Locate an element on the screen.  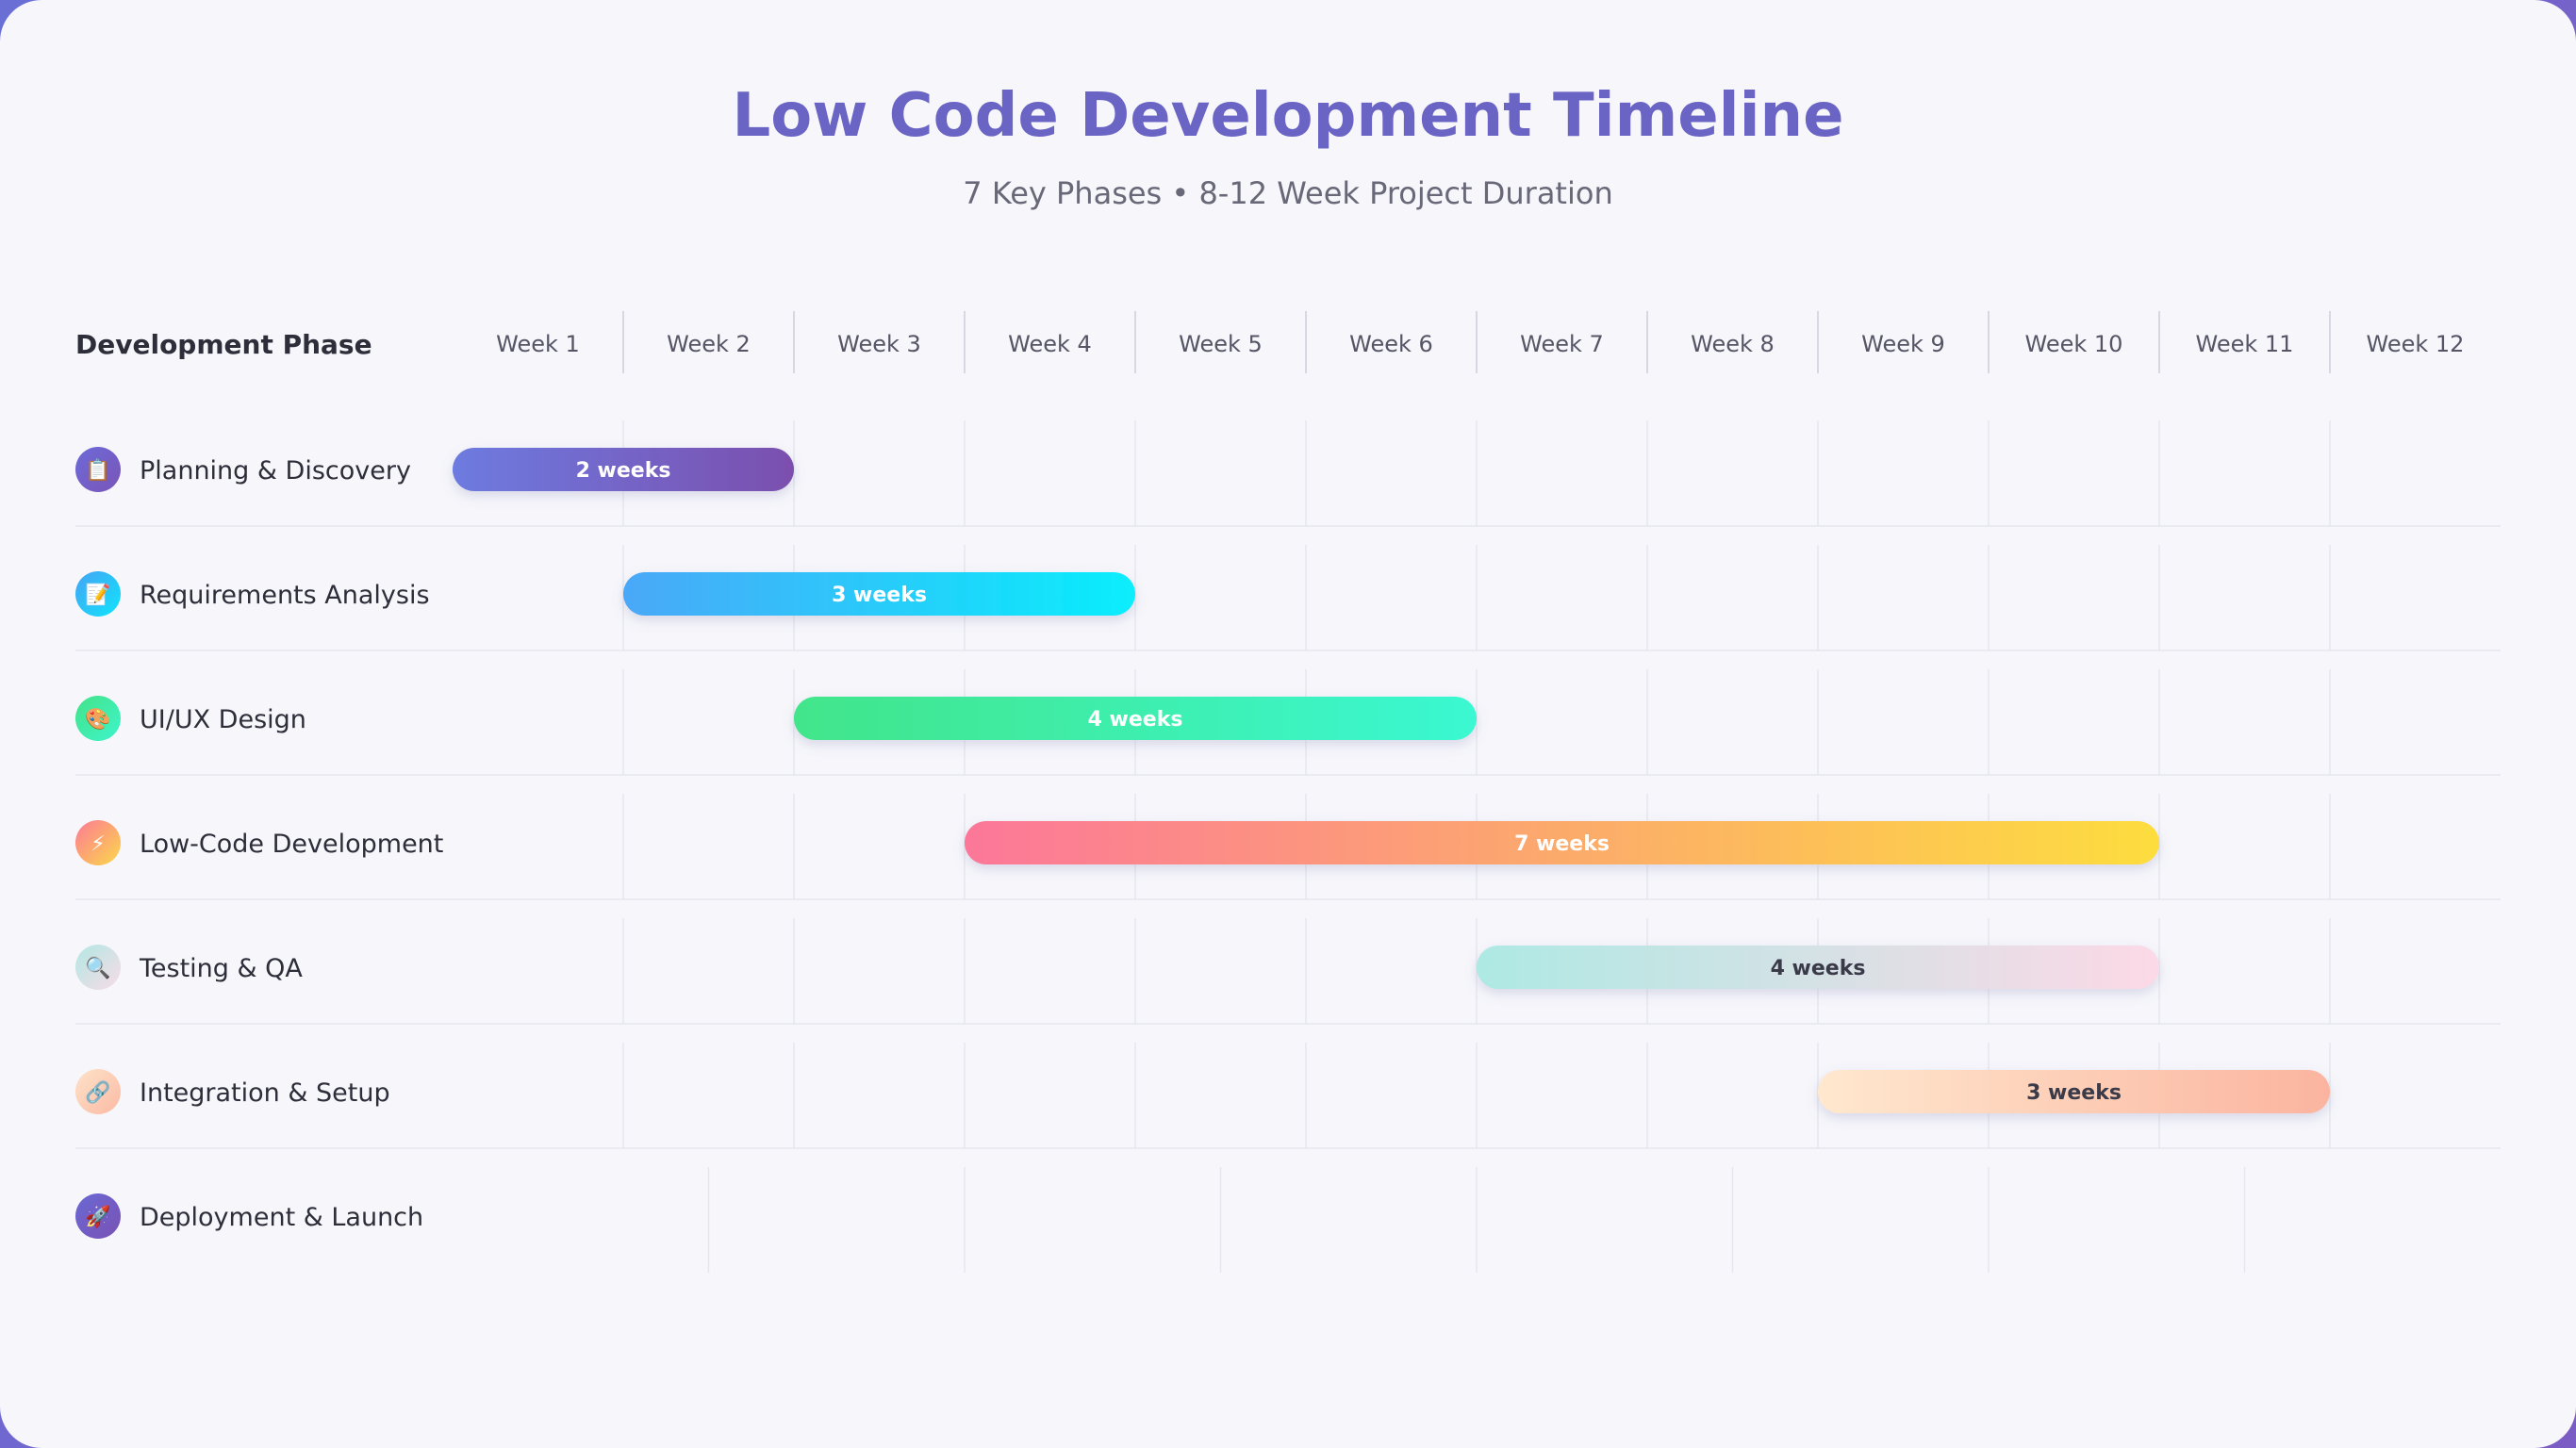
week-header-9: Week 9 is located at coordinates (1903, 344).